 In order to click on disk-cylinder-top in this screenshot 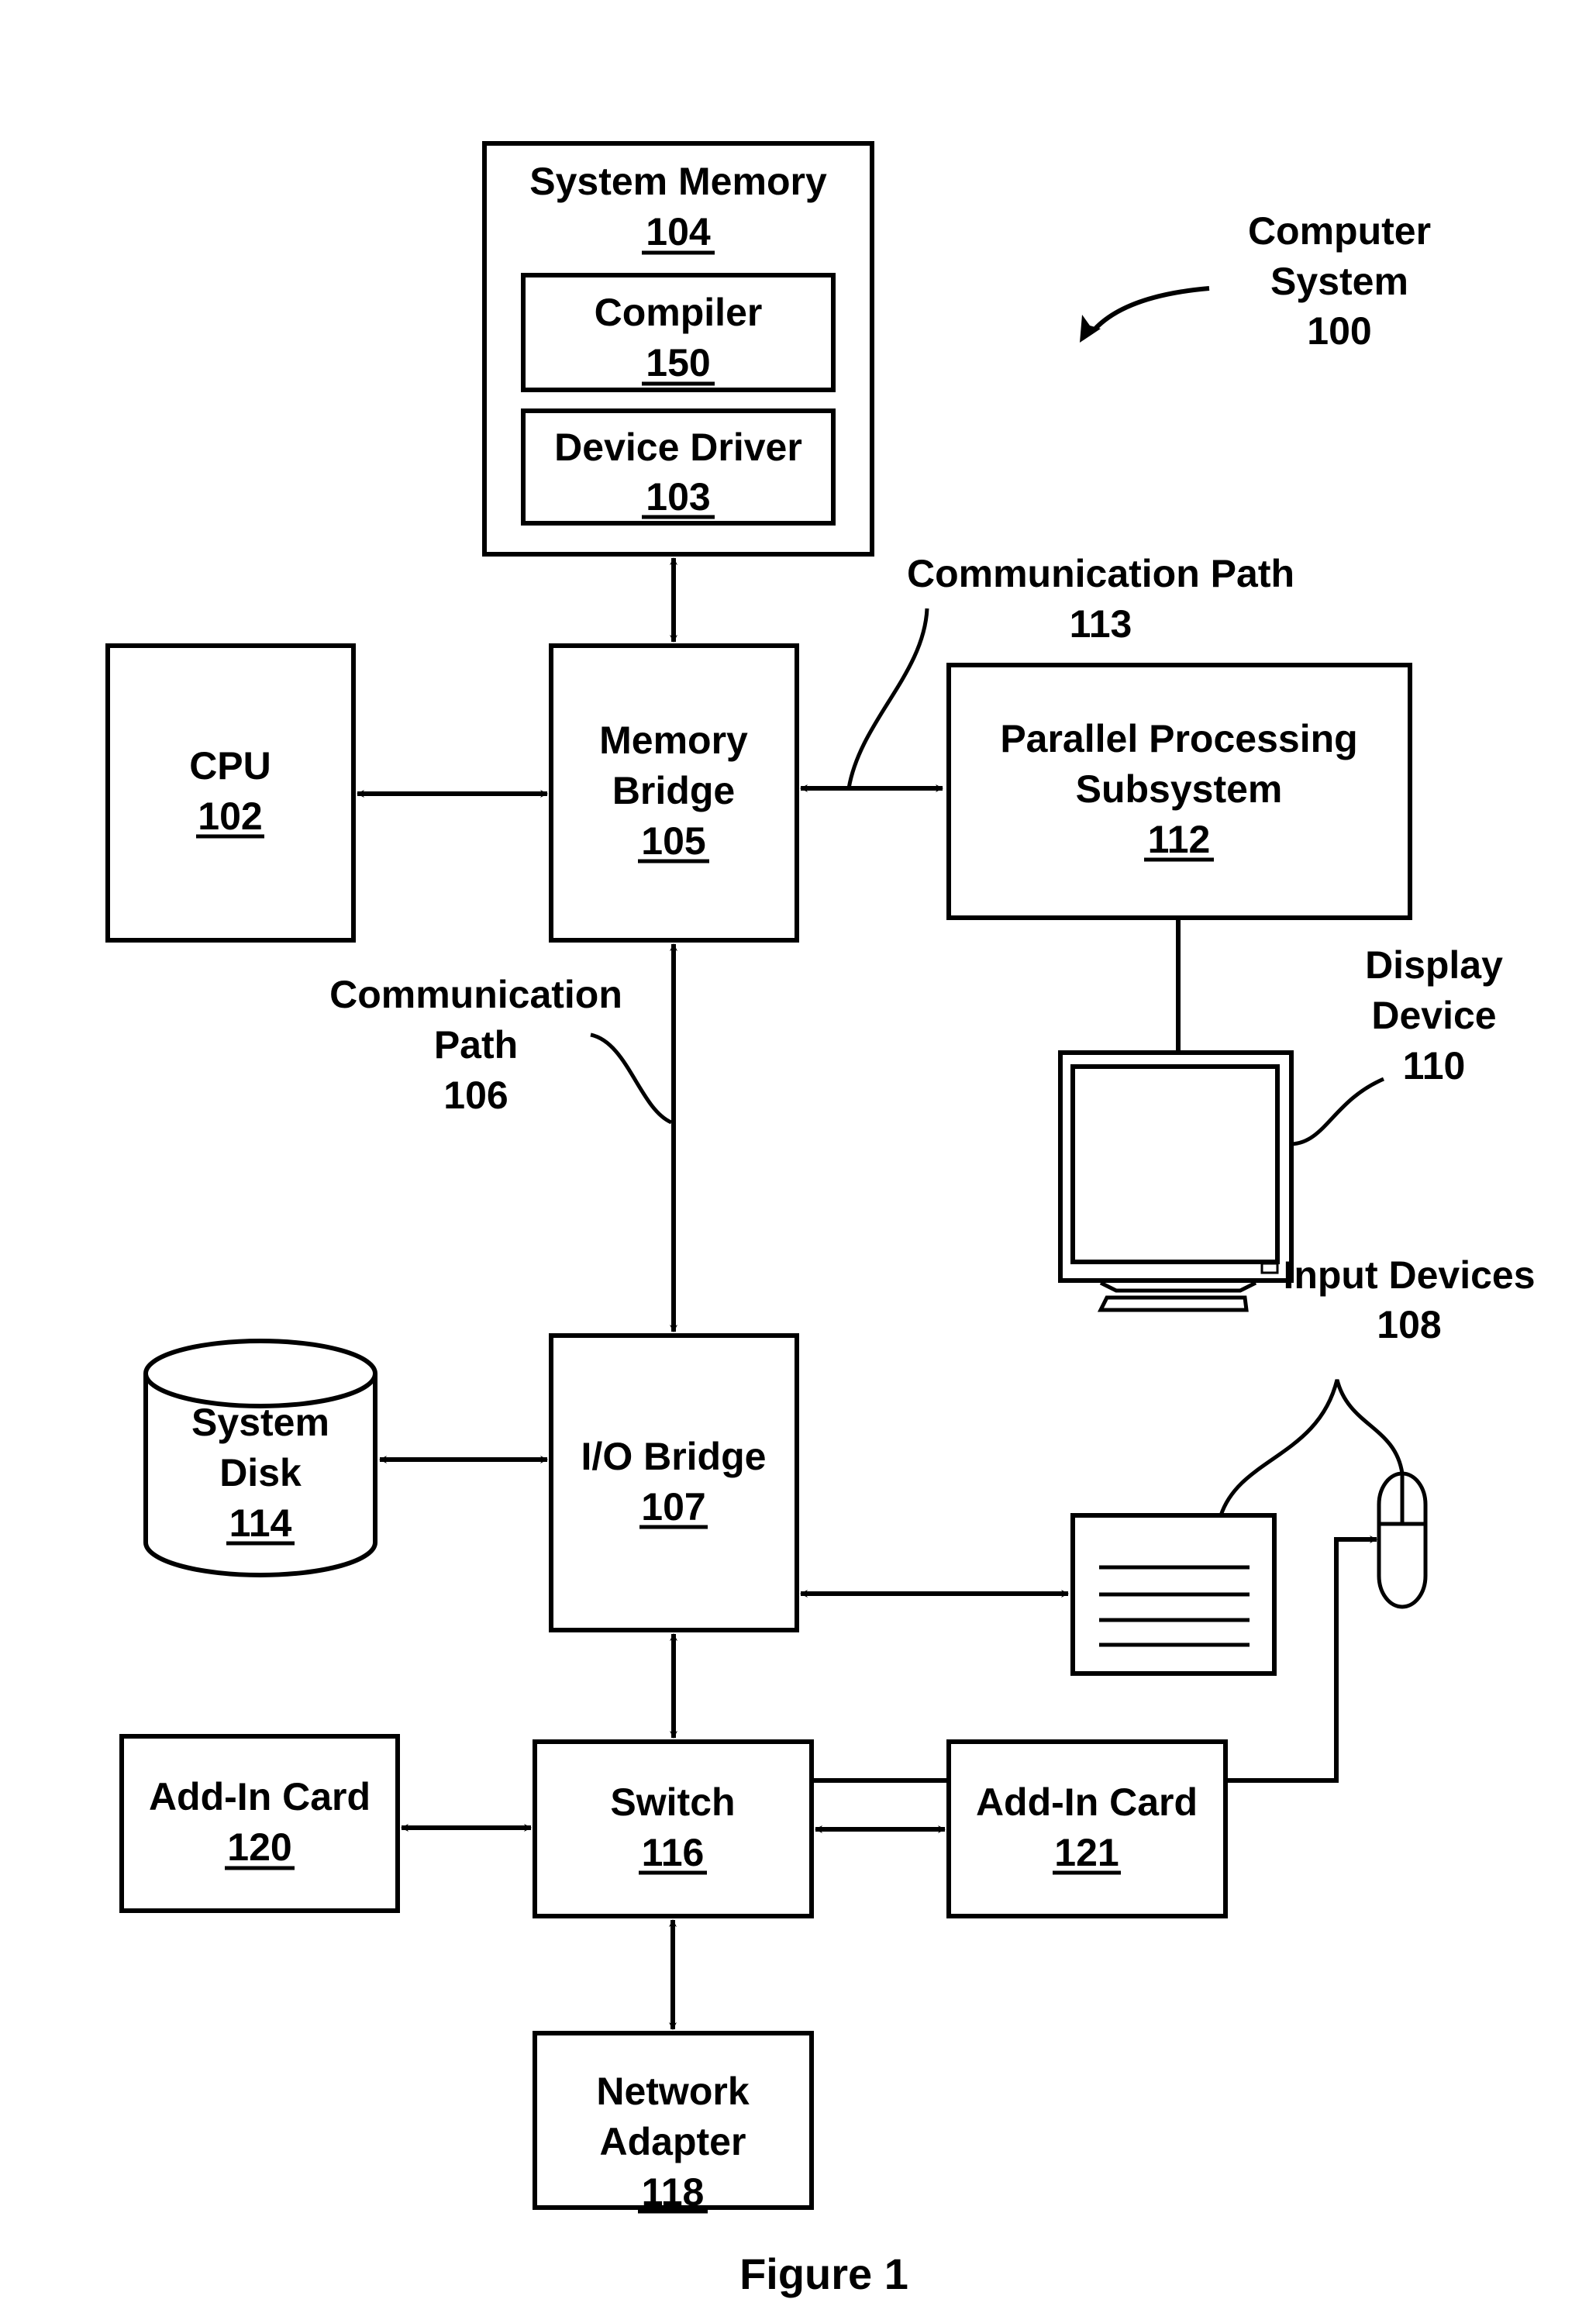, I will do `click(260, 1373)`.